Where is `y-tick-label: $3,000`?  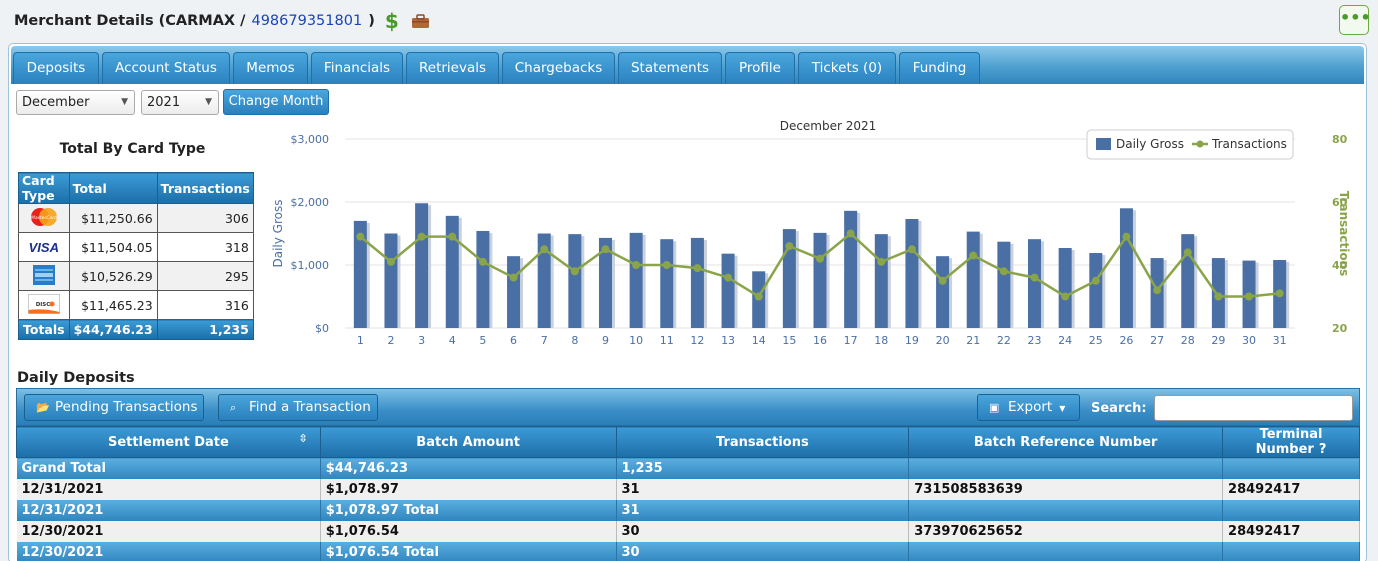
y-tick-label: $3,000 is located at coordinates (310, 139).